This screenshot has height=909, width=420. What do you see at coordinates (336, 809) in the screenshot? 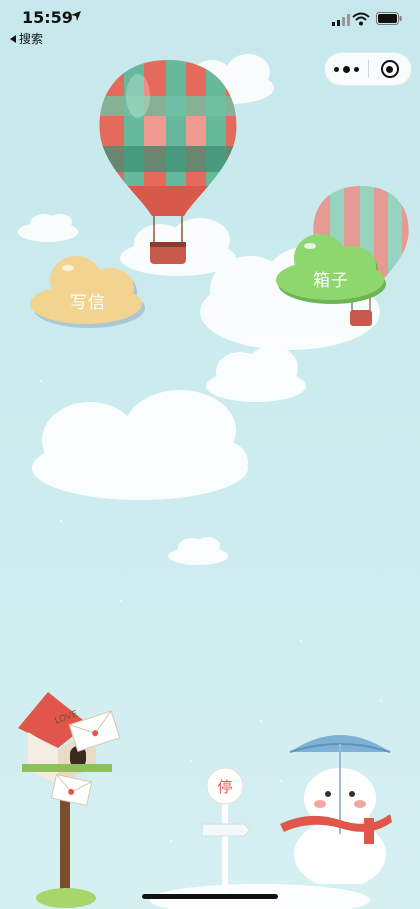
I see `snowman-illustration` at bounding box center [336, 809].